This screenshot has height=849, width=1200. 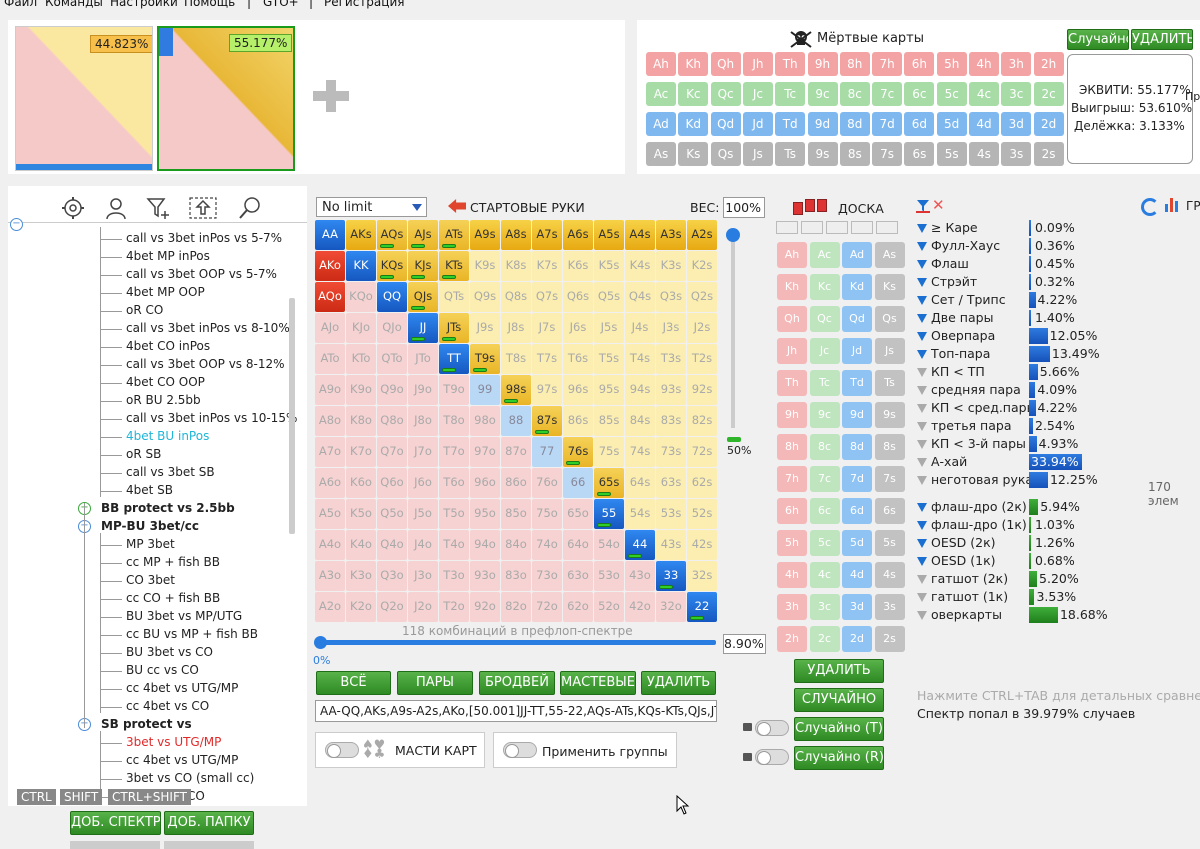 I want to click on hand-Q2s: Q2s, so click(x=702, y=297).